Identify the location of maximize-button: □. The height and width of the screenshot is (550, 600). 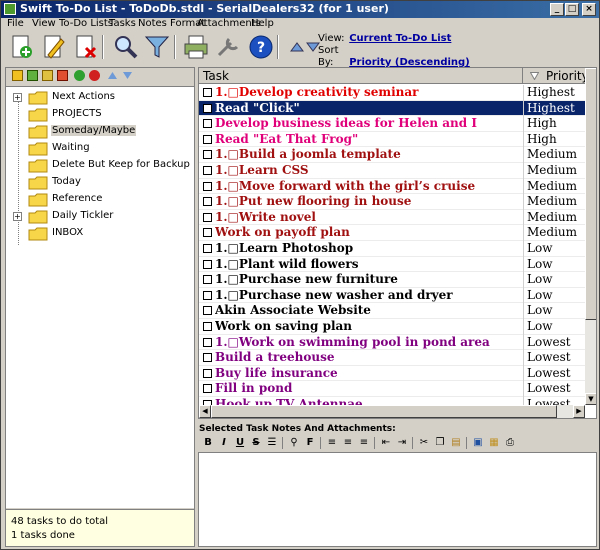
(572, 9).